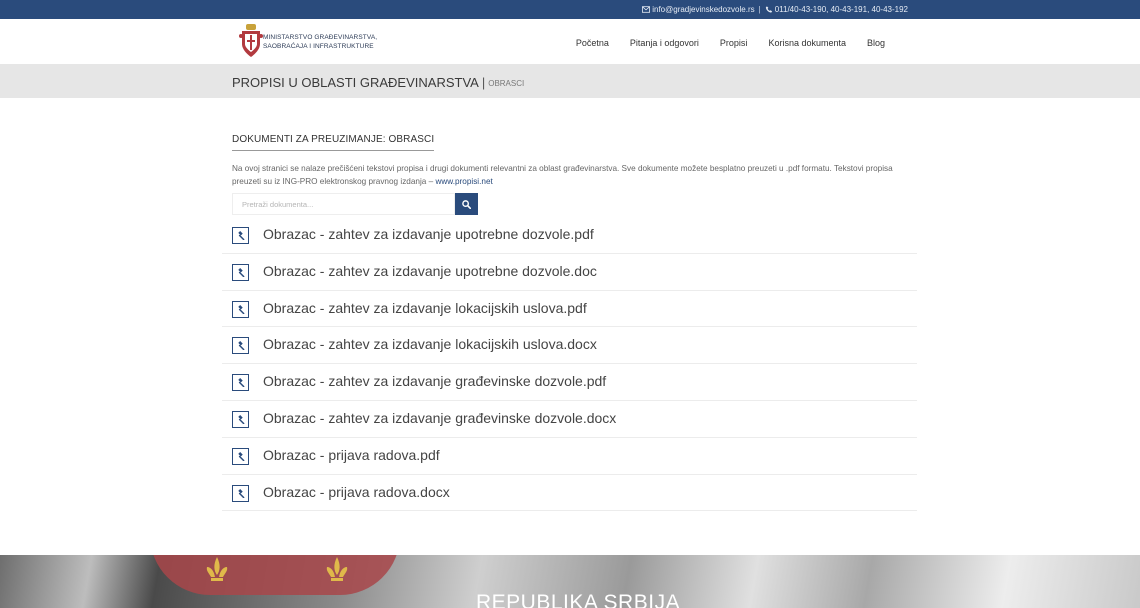  I want to click on page-title-bar: PROPISI U OBLASTI GRAĐEVINARSTVA | OBRASCI, so click(570, 81).